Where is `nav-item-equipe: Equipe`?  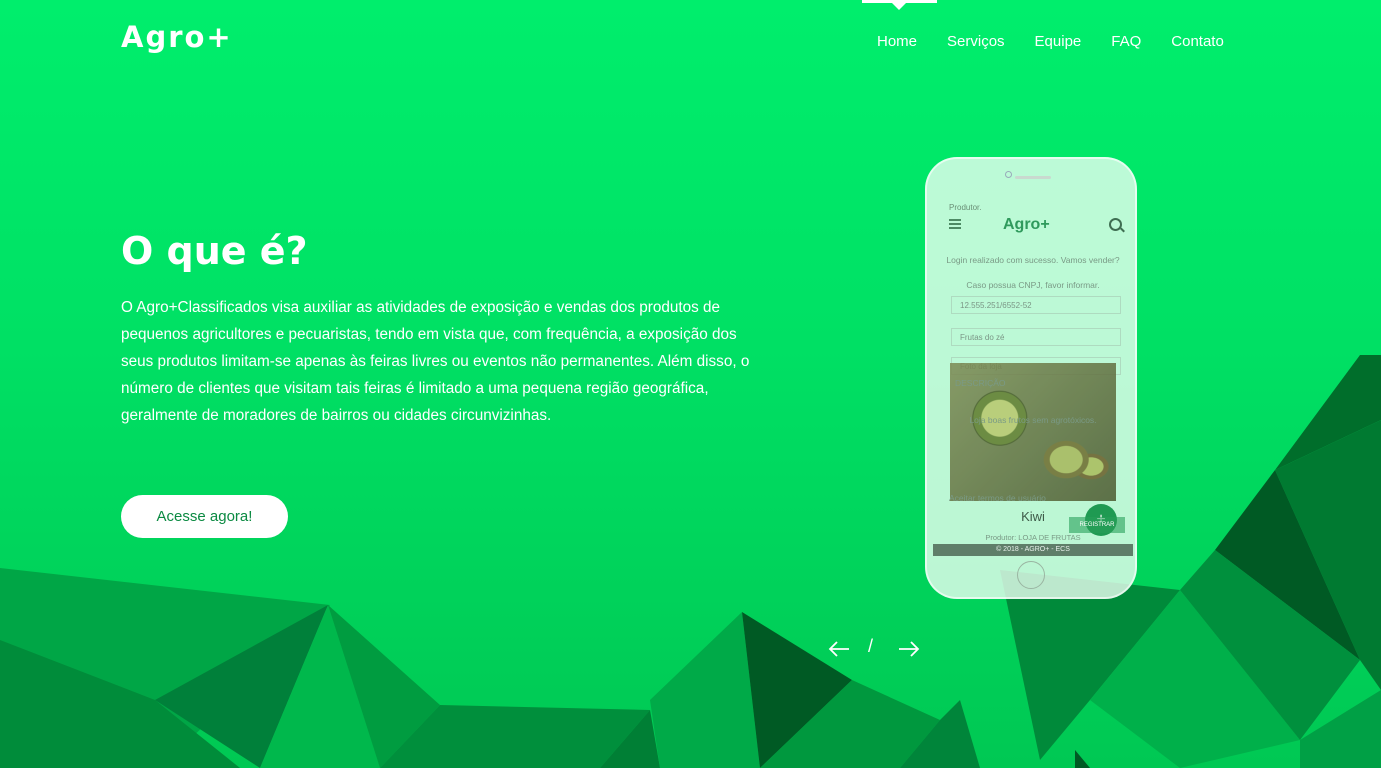
nav-item-equipe: Equipe is located at coordinates (1058, 42).